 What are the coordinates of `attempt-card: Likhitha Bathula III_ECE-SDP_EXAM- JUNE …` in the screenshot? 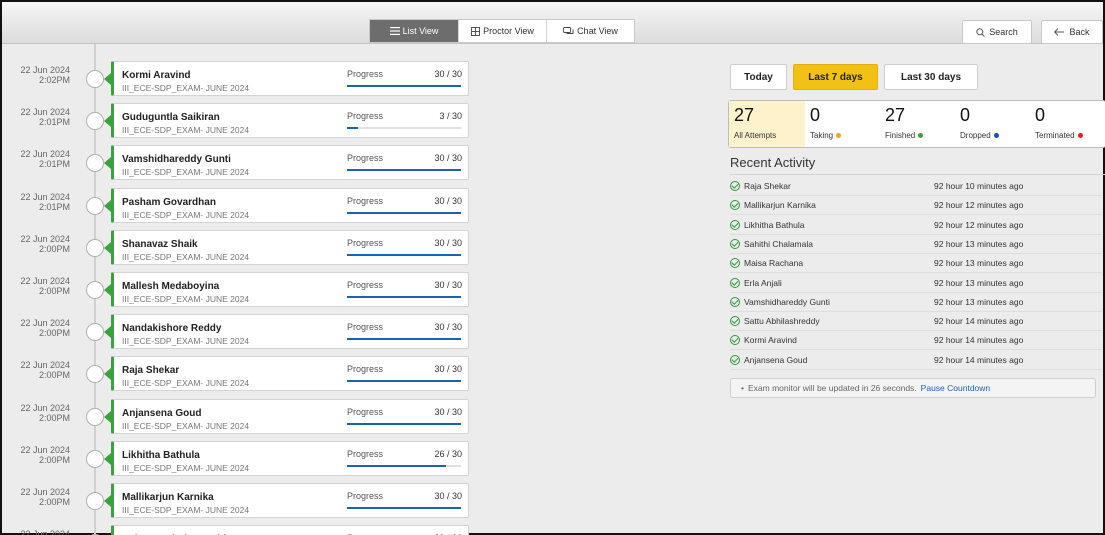 It's located at (290, 458).